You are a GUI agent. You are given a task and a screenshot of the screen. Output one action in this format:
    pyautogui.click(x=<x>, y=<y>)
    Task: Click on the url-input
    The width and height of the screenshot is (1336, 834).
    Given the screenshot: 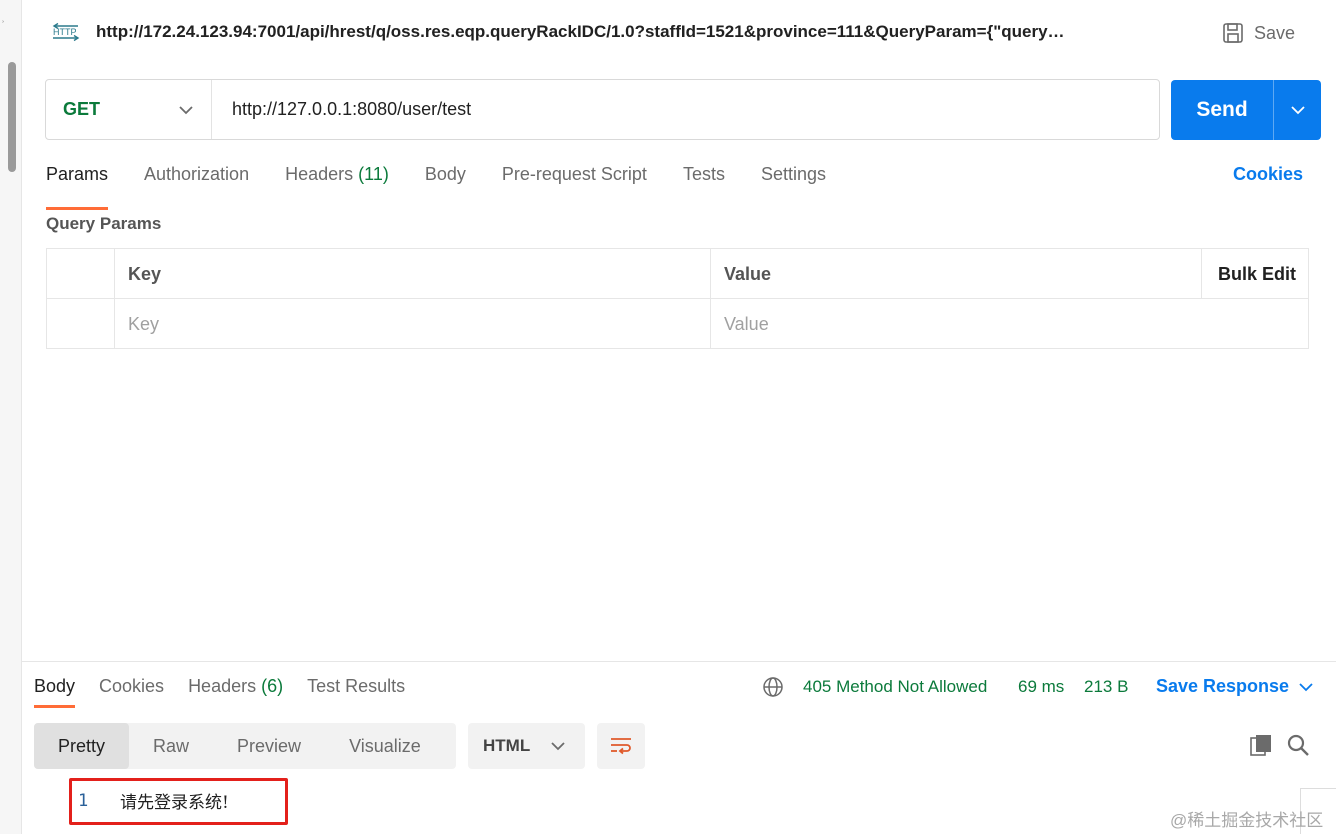 What is the action you would take?
    pyautogui.click(x=685, y=109)
    